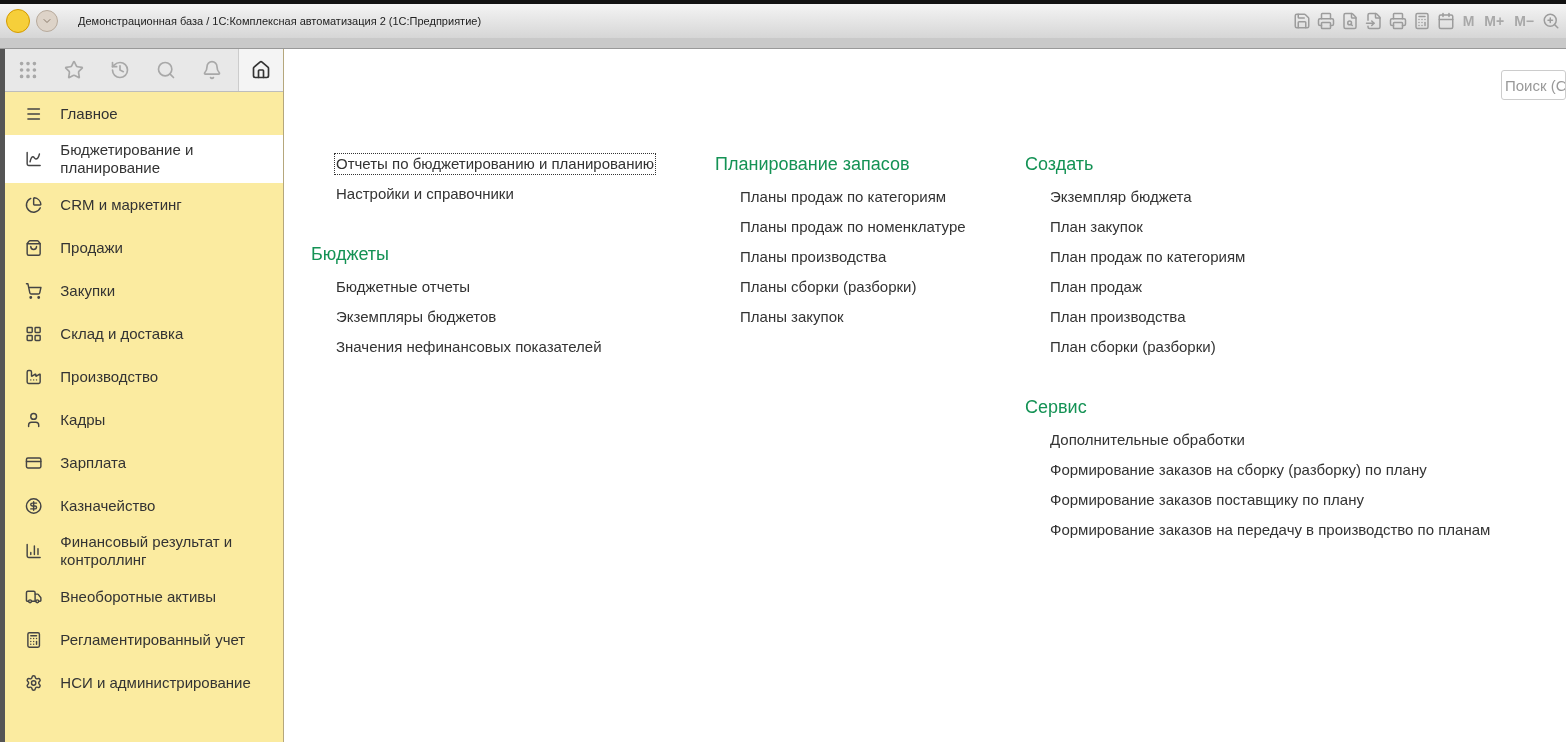 This screenshot has height=742, width=1566. What do you see at coordinates (813, 164) in the screenshot?
I see `section-heading: Планирование запасов` at bounding box center [813, 164].